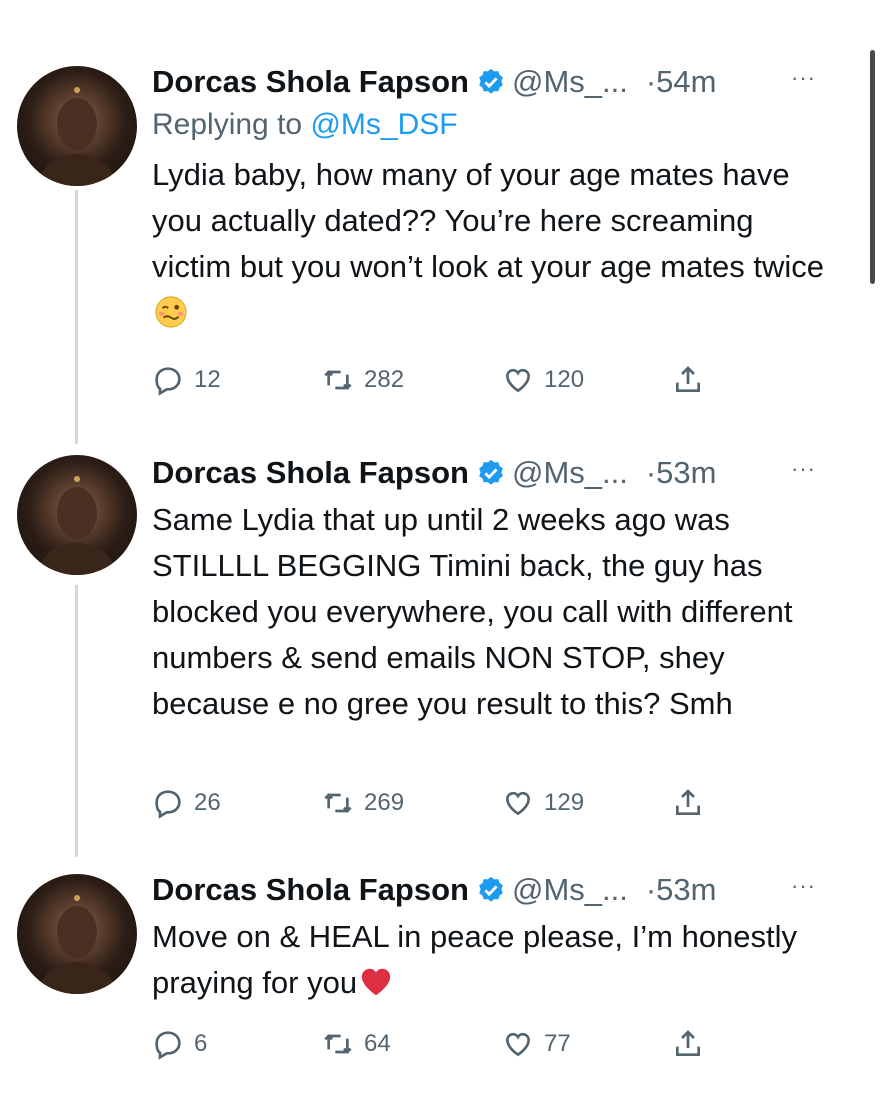  What do you see at coordinates (557, 1043) in the screenshot?
I see `like-count: 77` at bounding box center [557, 1043].